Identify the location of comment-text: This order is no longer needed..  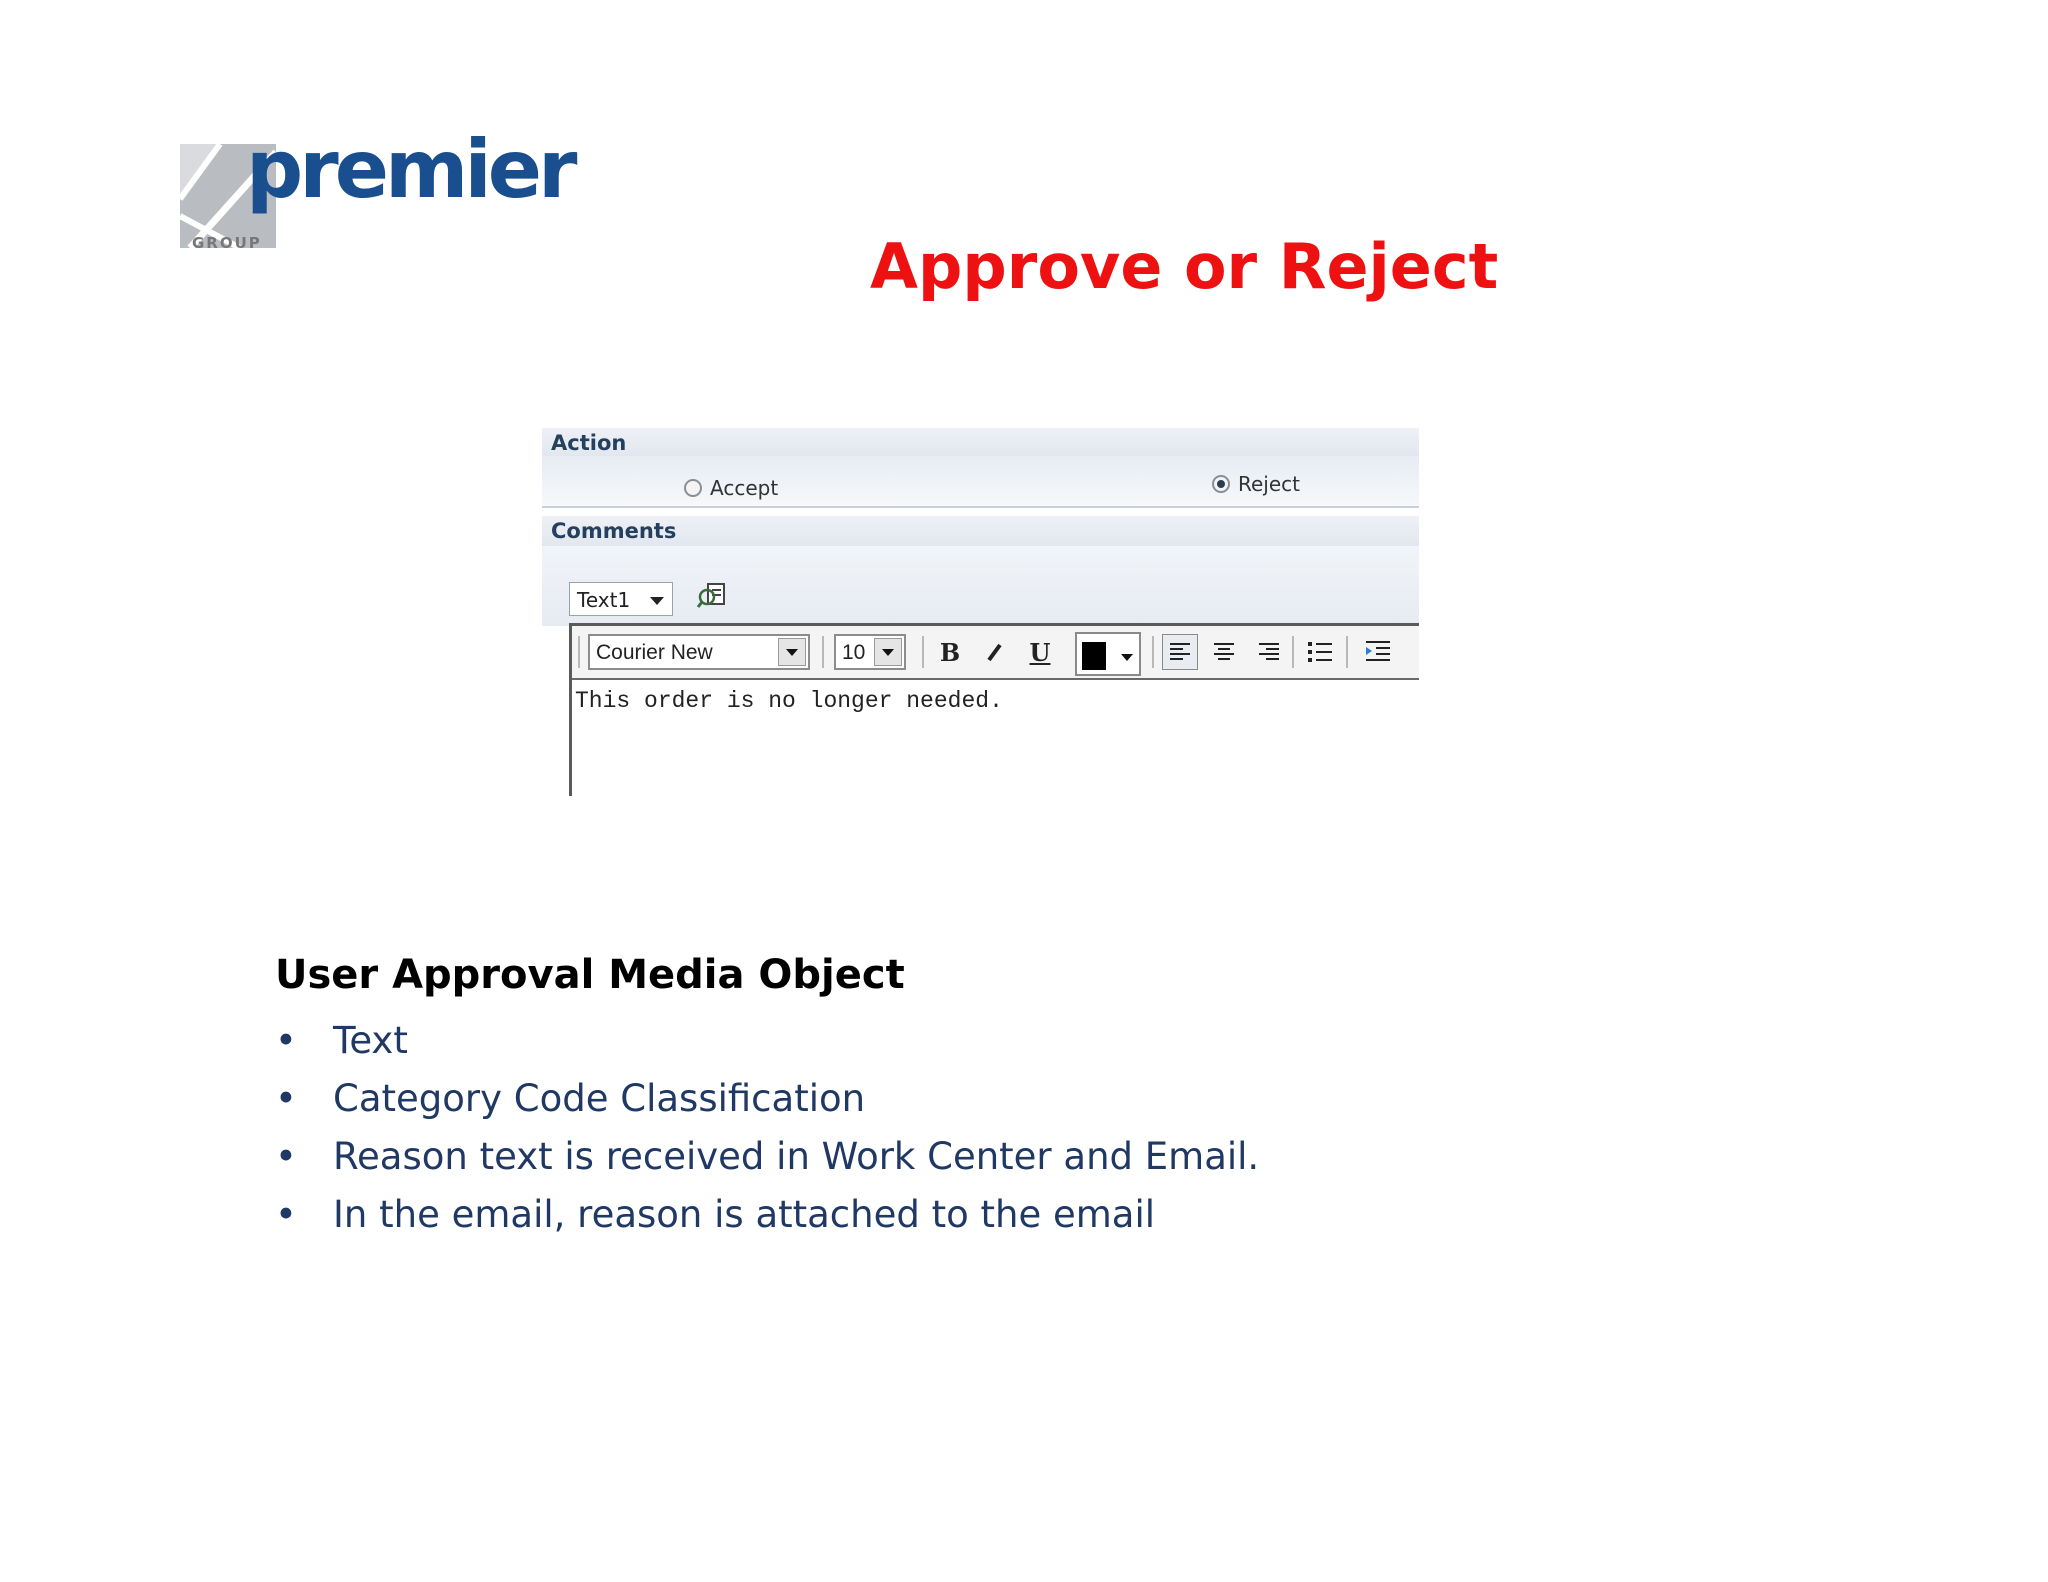
(789, 701).